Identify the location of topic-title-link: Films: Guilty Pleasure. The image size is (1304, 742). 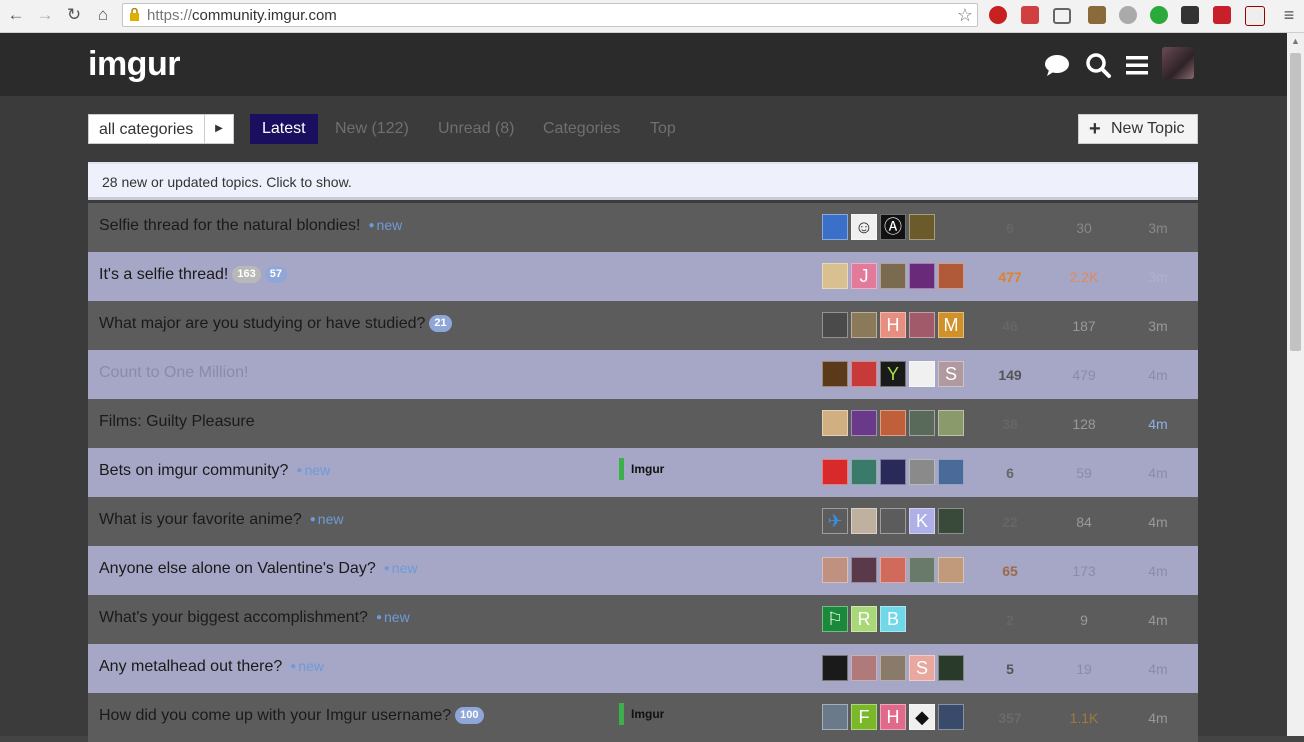
(177, 421).